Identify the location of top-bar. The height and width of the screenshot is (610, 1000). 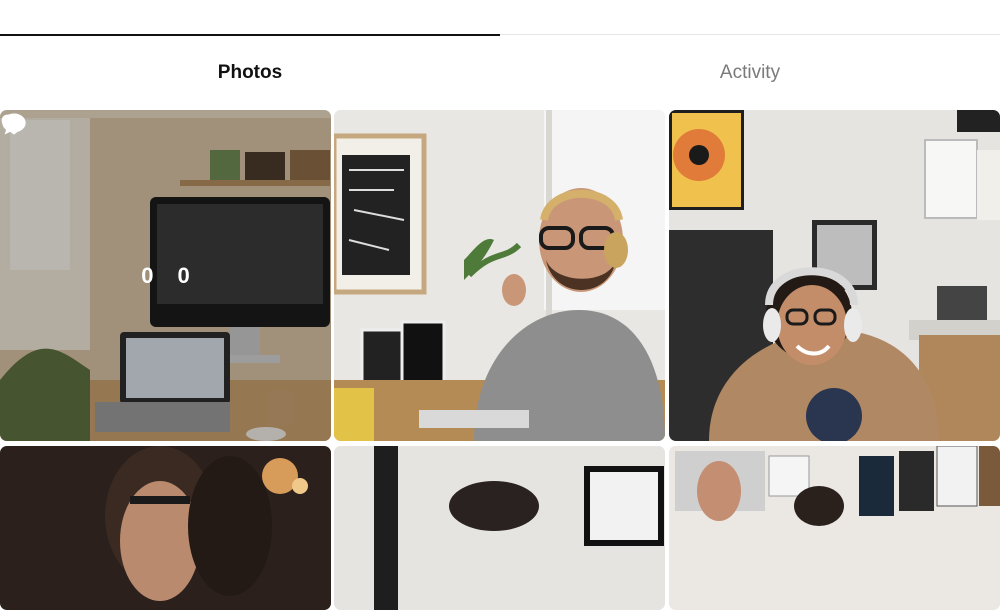
(500, 17).